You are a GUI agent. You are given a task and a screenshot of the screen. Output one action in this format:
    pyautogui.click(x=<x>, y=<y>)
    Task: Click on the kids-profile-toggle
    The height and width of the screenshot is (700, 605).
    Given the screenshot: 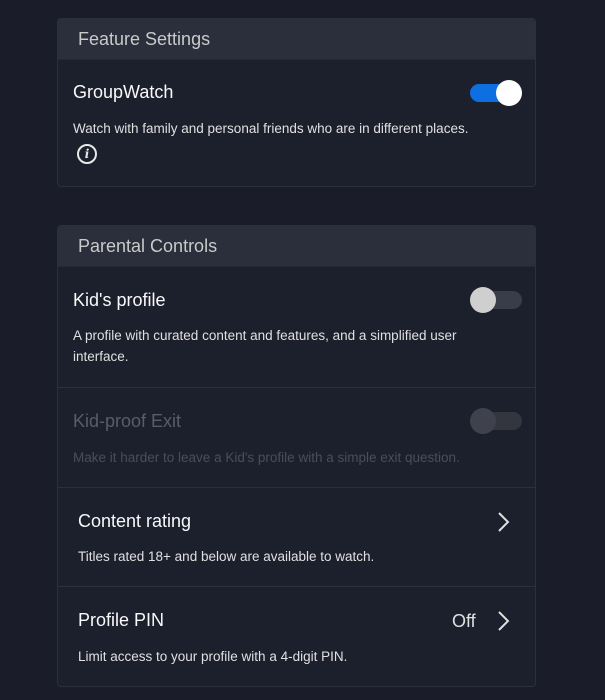 What is the action you would take?
    pyautogui.click(x=496, y=300)
    